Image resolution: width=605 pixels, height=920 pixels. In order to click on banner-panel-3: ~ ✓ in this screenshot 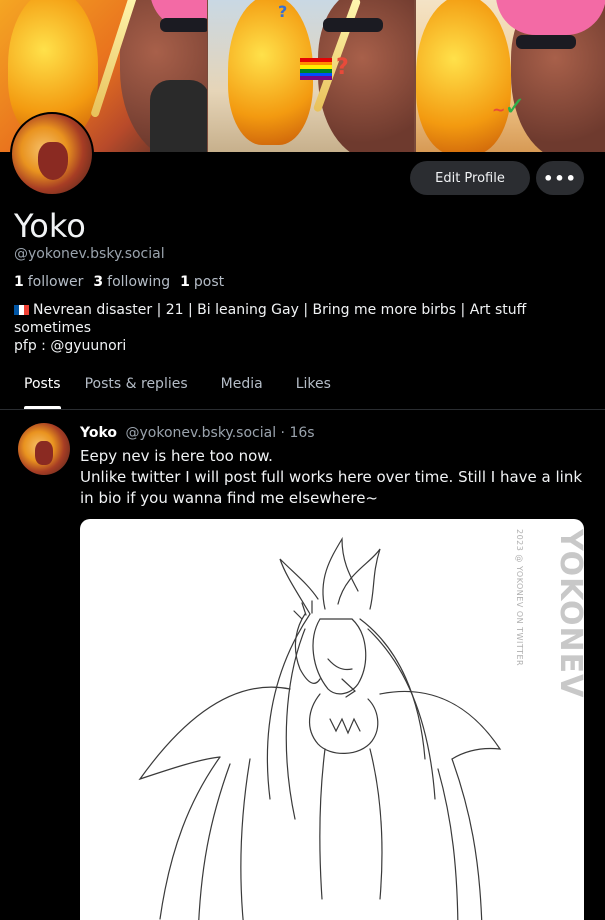, I will do `click(510, 76)`.